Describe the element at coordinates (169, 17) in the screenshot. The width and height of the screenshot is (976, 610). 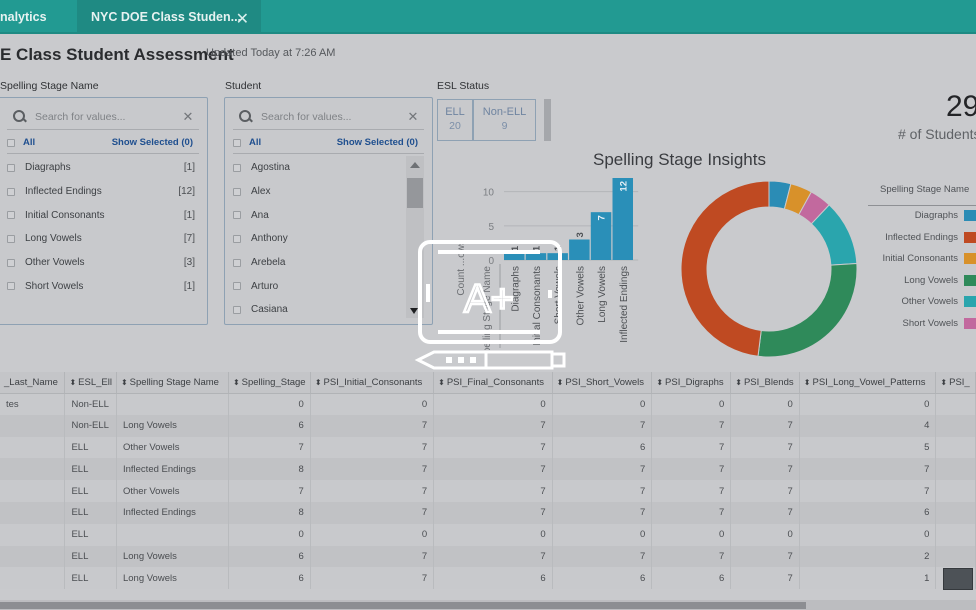
I see `tab-class-assessment: NYC DOE Class Studen... ✕` at that location.